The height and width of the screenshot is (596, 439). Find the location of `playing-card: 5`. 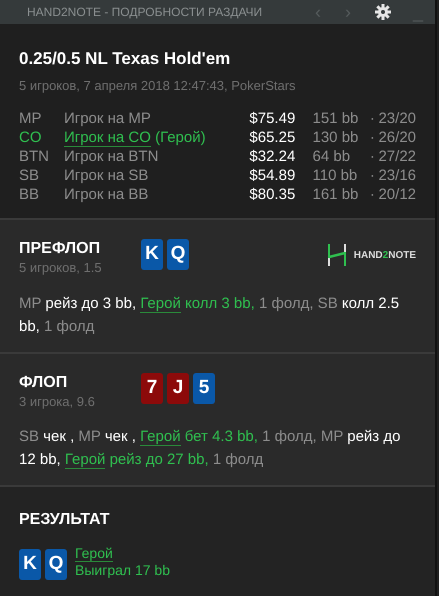

playing-card: 5 is located at coordinates (204, 388).